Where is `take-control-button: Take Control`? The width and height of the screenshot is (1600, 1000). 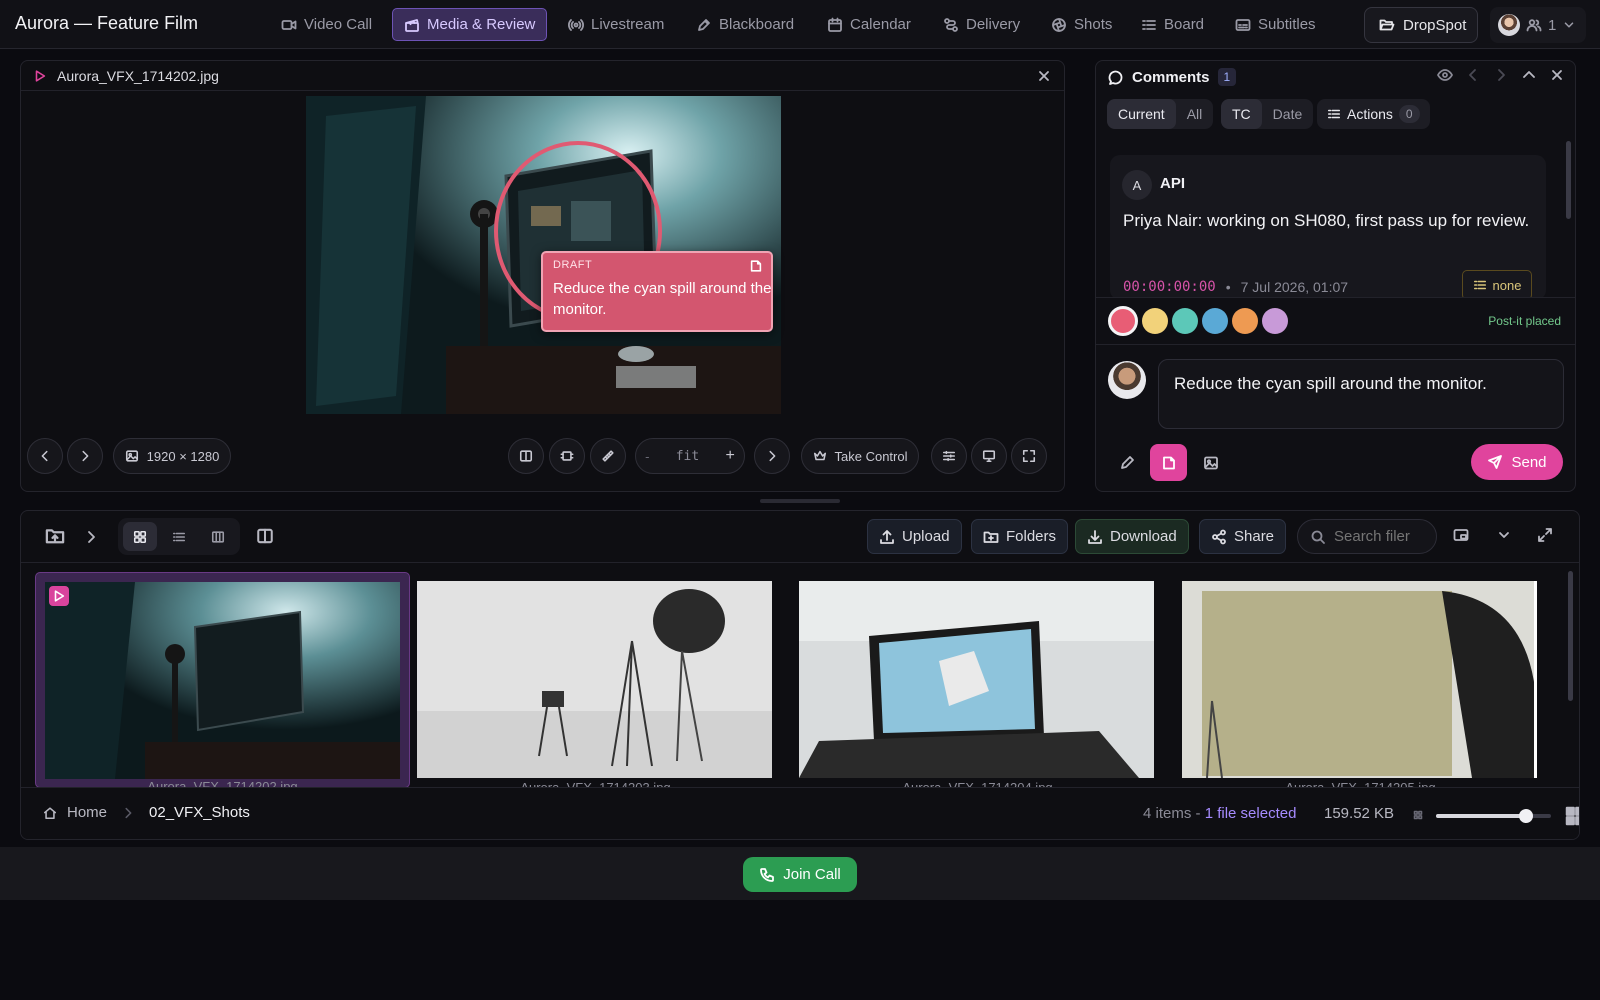
take-control-button: Take Control is located at coordinates (860, 456).